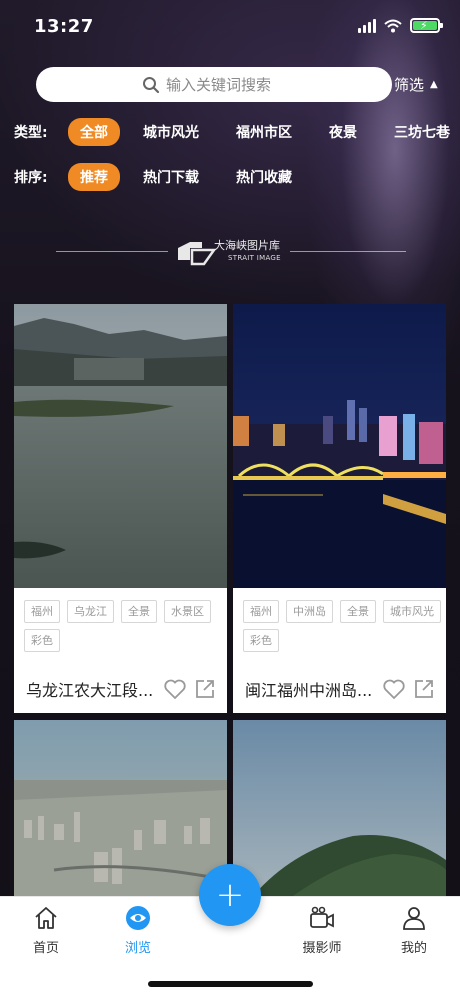 This screenshot has width=460, height=996. I want to click on tag: 乌龙江, so click(90, 611).